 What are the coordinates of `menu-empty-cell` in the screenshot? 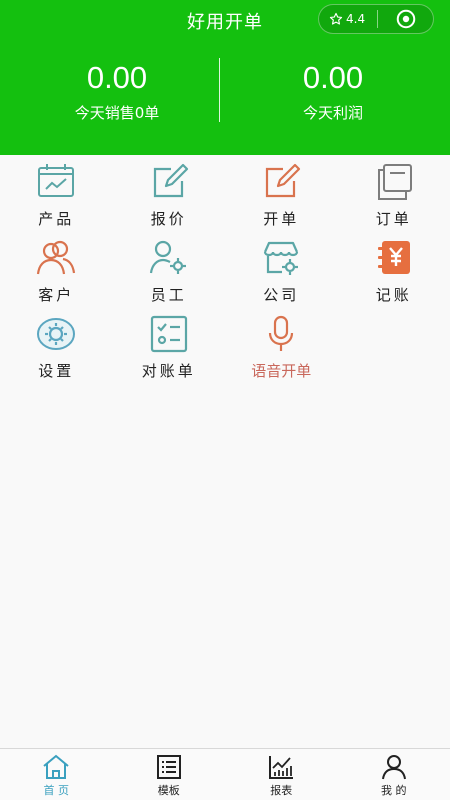 It's located at (394, 348).